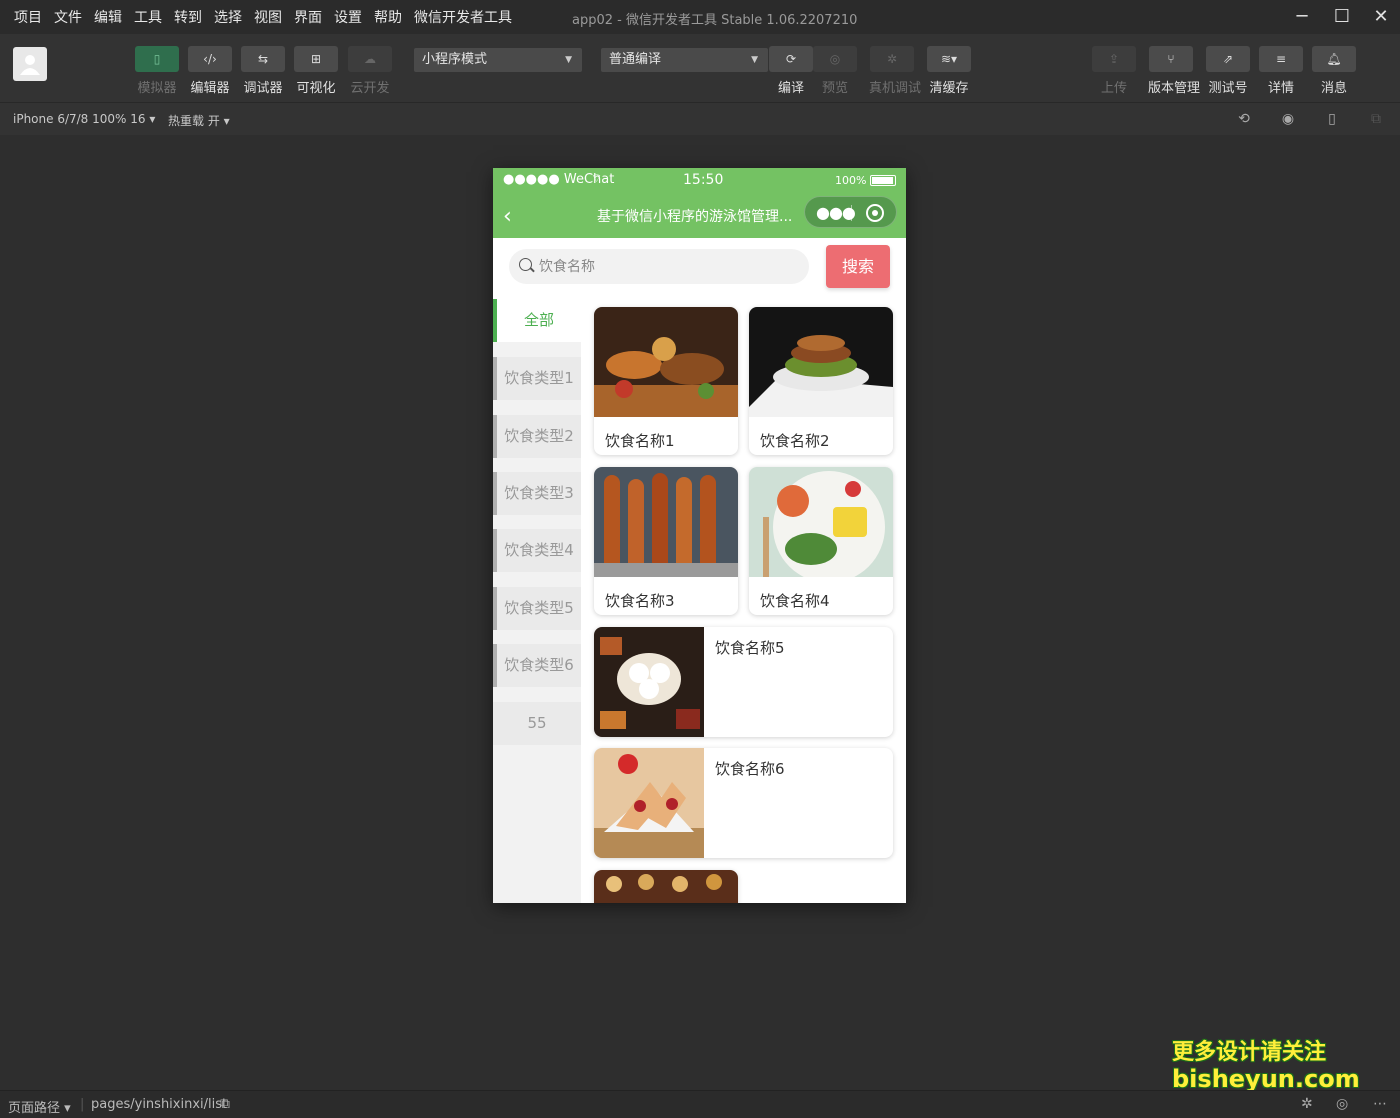  I want to click on food-card: 饮食名称2, so click(821, 381).